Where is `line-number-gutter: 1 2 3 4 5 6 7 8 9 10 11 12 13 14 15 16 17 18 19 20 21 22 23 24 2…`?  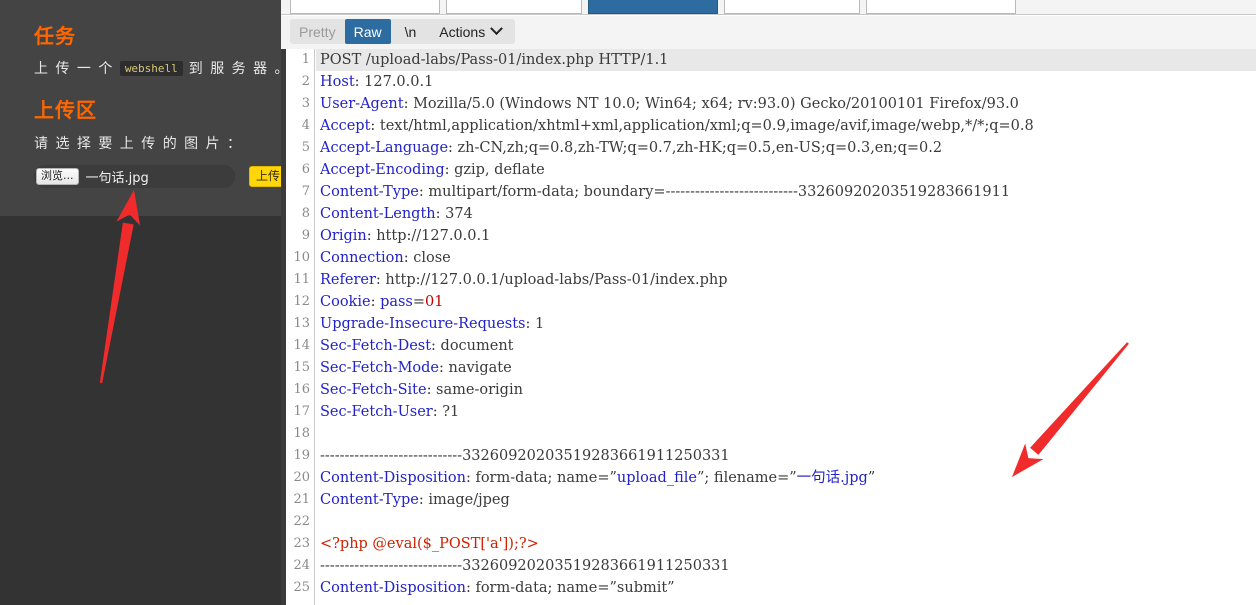
line-number-gutter: 1 2 3 4 5 6 7 8 9 10 11 12 13 14 15 16 17 18 19 20 21 22 23 24 2… is located at coordinates (300, 327).